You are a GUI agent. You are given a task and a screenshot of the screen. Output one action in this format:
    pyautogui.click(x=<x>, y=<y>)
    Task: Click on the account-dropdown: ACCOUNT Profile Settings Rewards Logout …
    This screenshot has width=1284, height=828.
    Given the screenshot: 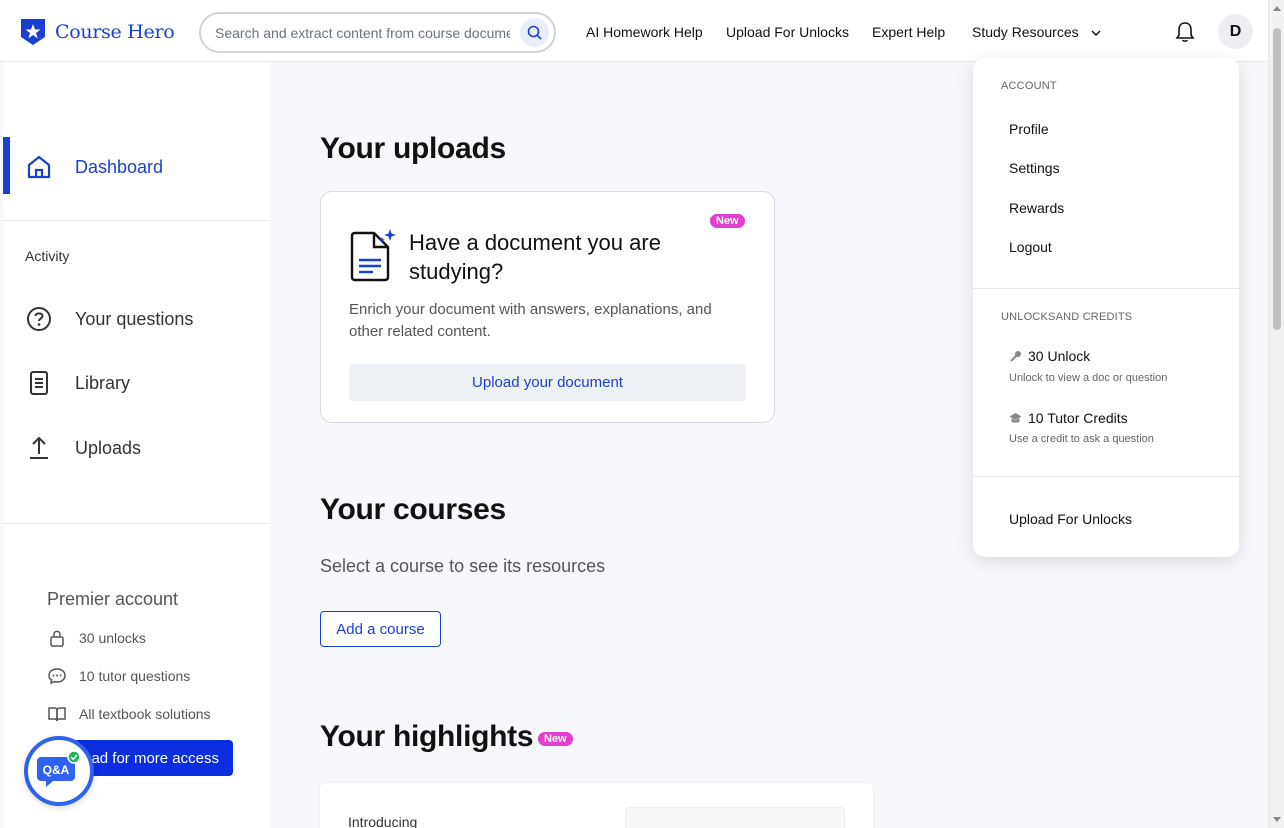 What is the action you would take?
    pyautogui.click(x=1106, y=307)
    